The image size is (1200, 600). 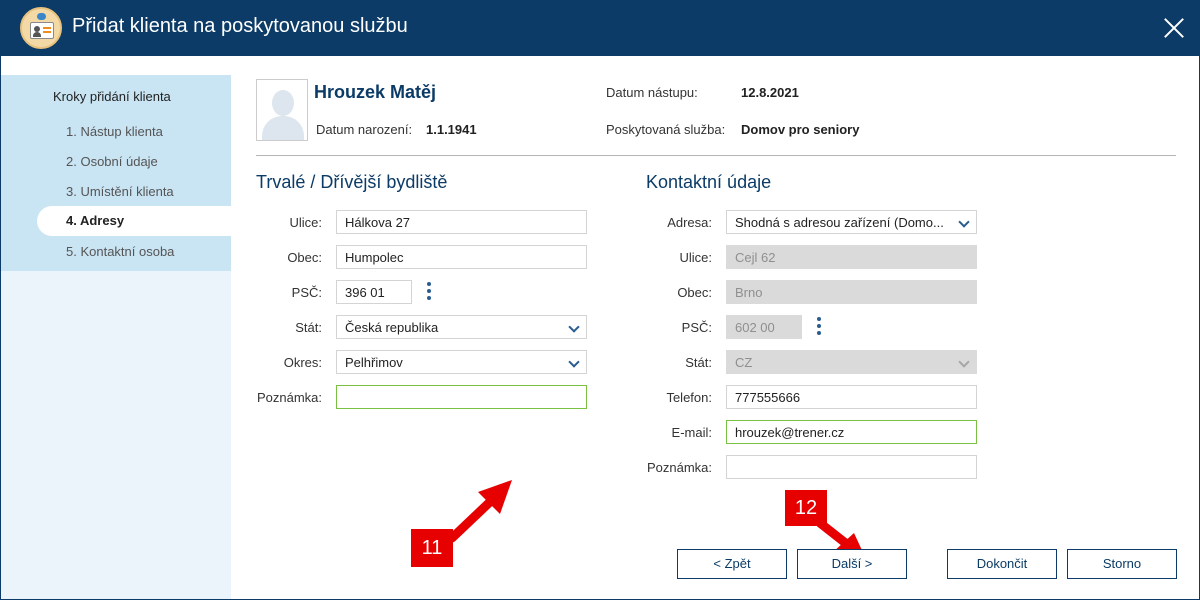 What do you see at coordinates (851, 467) in the screenshot?
I see `contact-note-input` at bounding box center [851, 467].